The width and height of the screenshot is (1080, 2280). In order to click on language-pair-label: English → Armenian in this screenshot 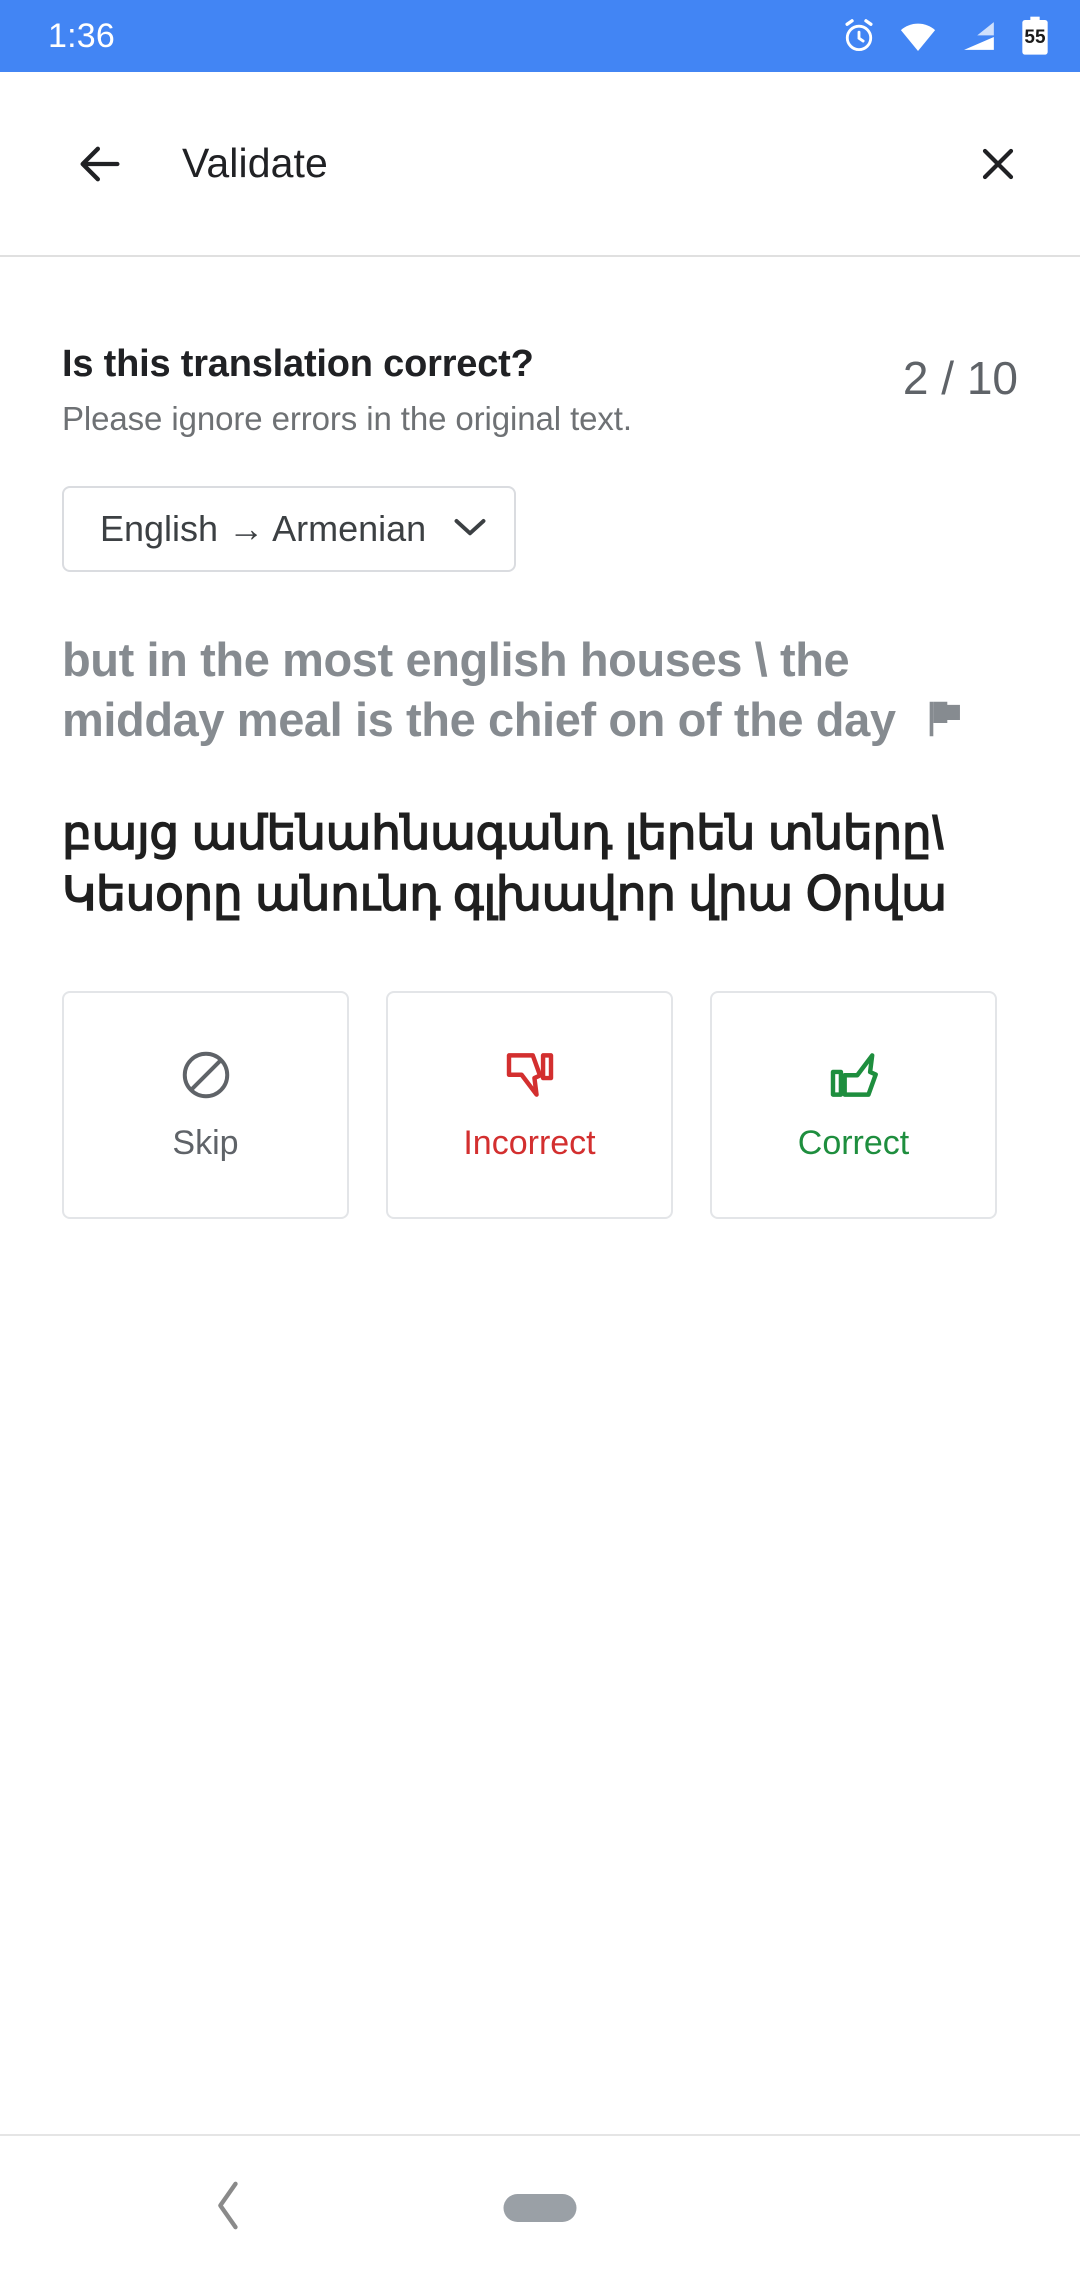, I will do `click(263, 528)`.